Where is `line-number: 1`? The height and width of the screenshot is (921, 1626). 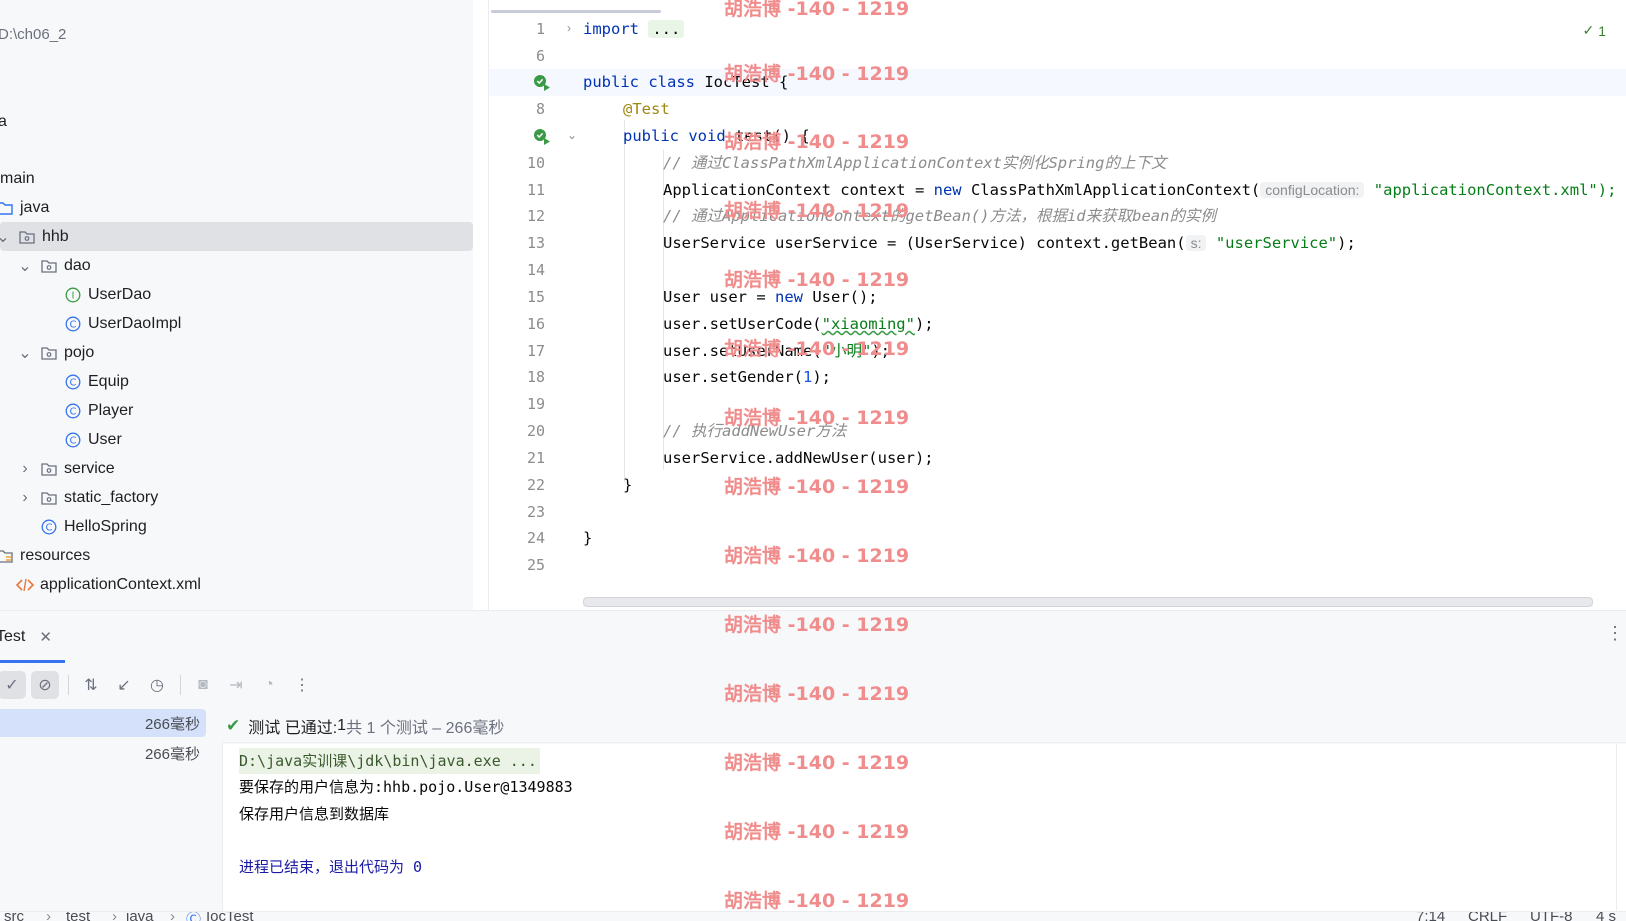
line-number: 1 is located at coordinates (540, 29).